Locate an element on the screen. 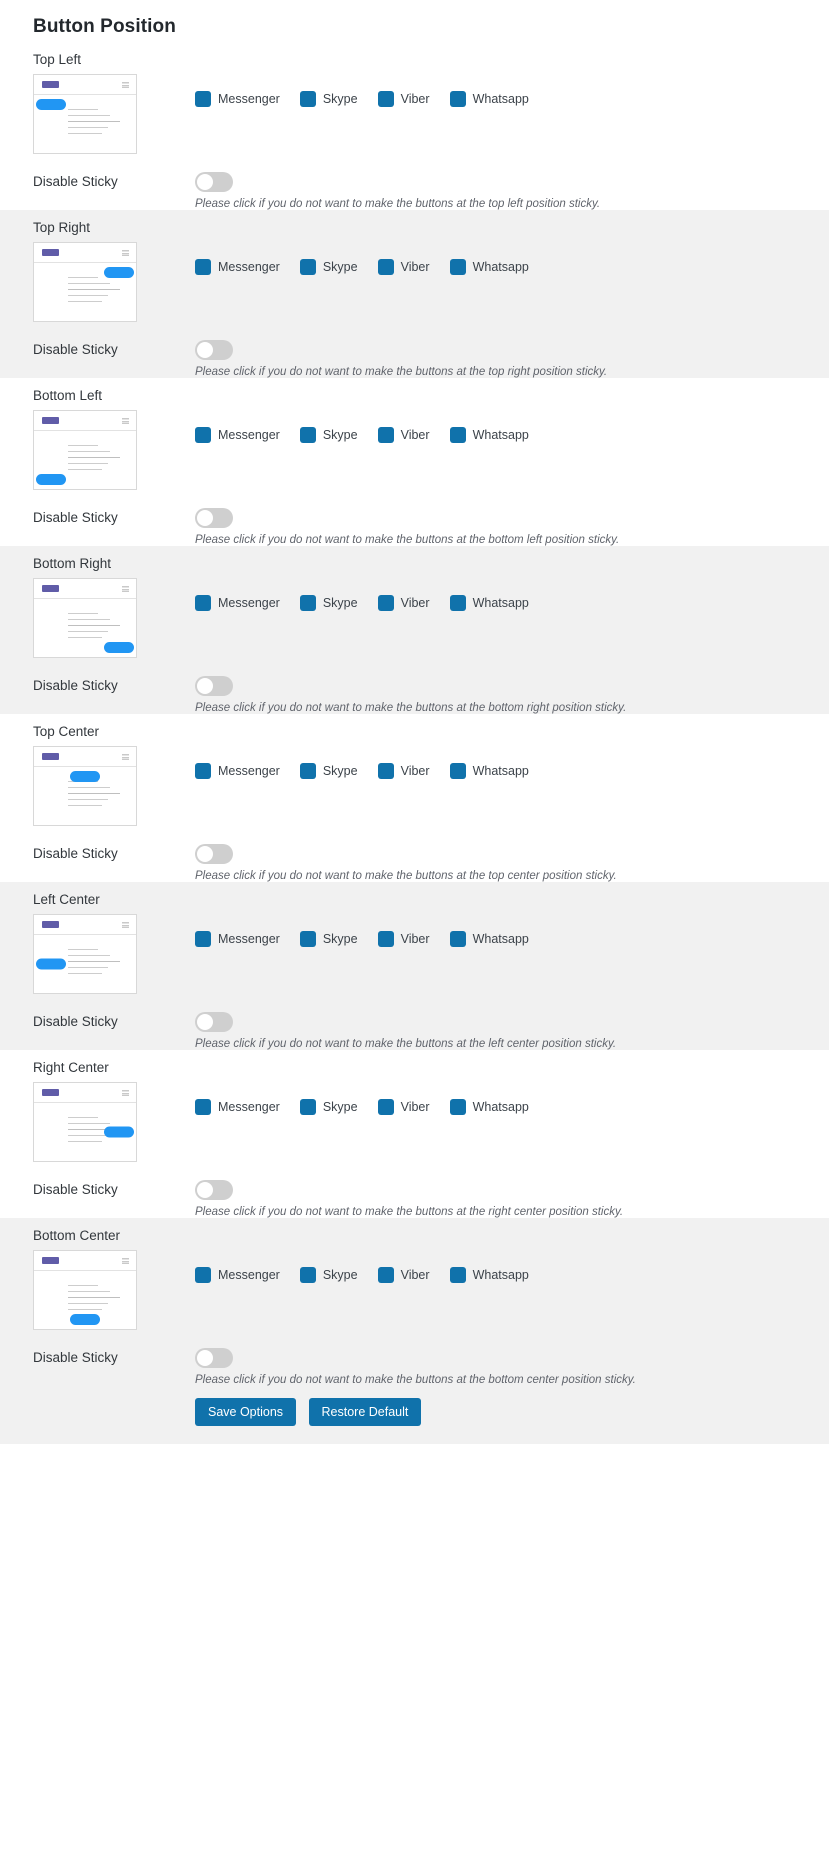 This screenshot has width=829, height=1869. logo-icon is located at coordinates (50, 588).